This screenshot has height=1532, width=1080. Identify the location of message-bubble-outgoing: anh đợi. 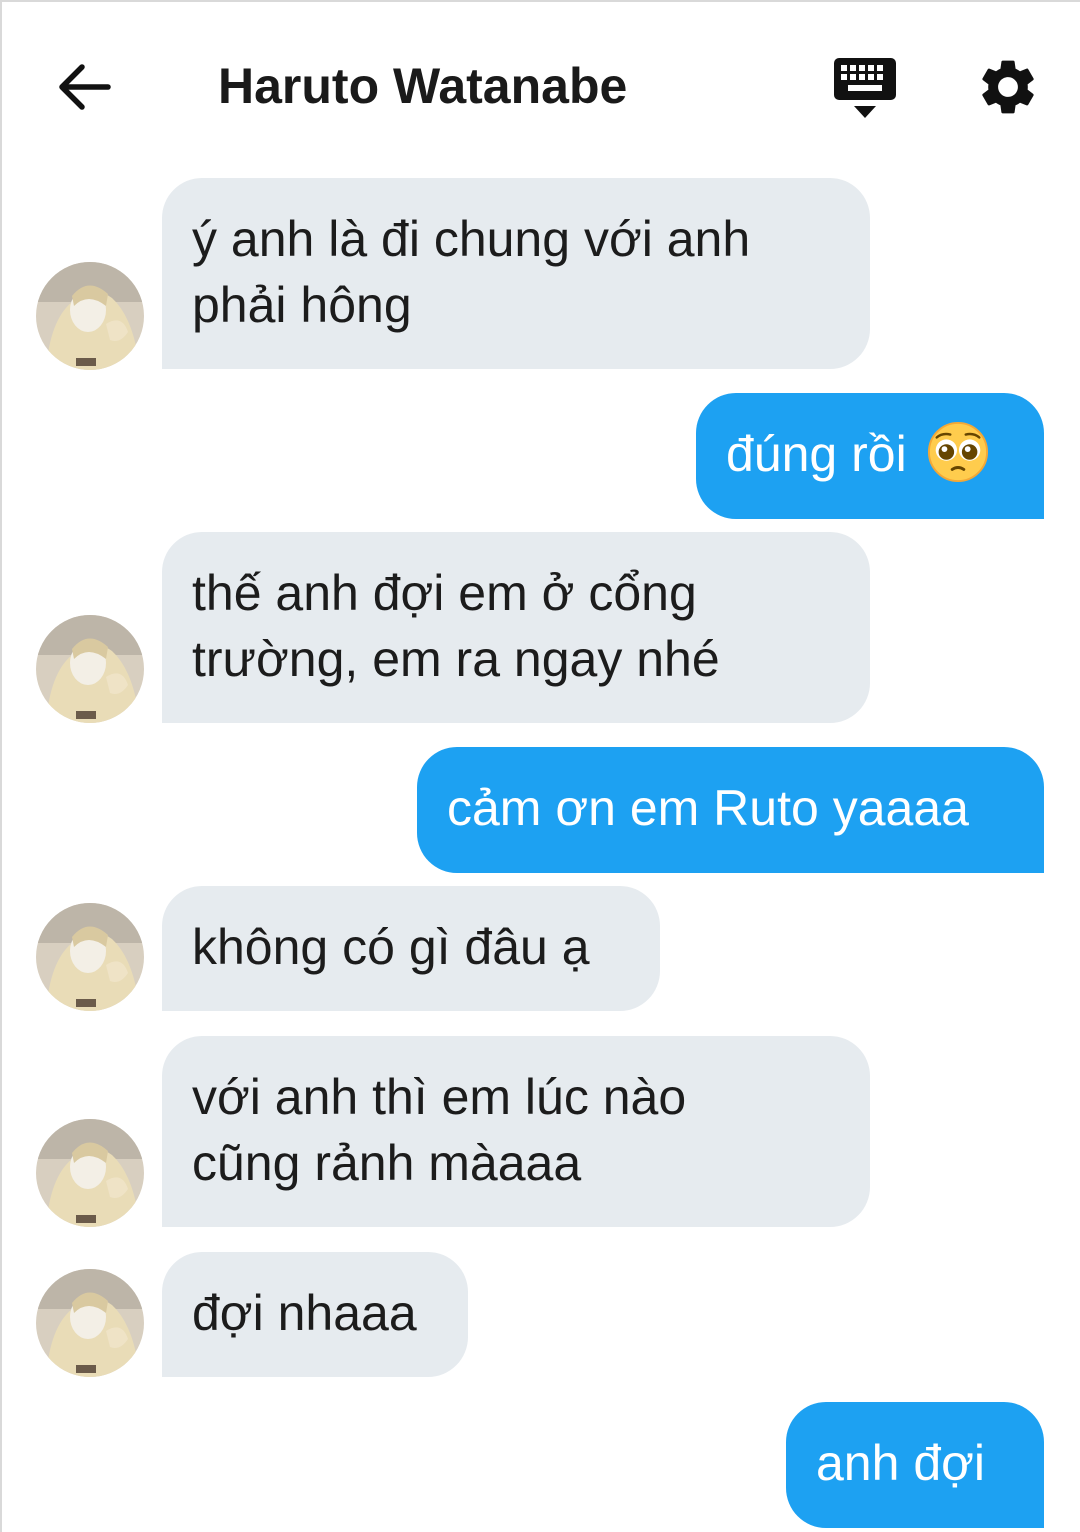
(915, 1465).